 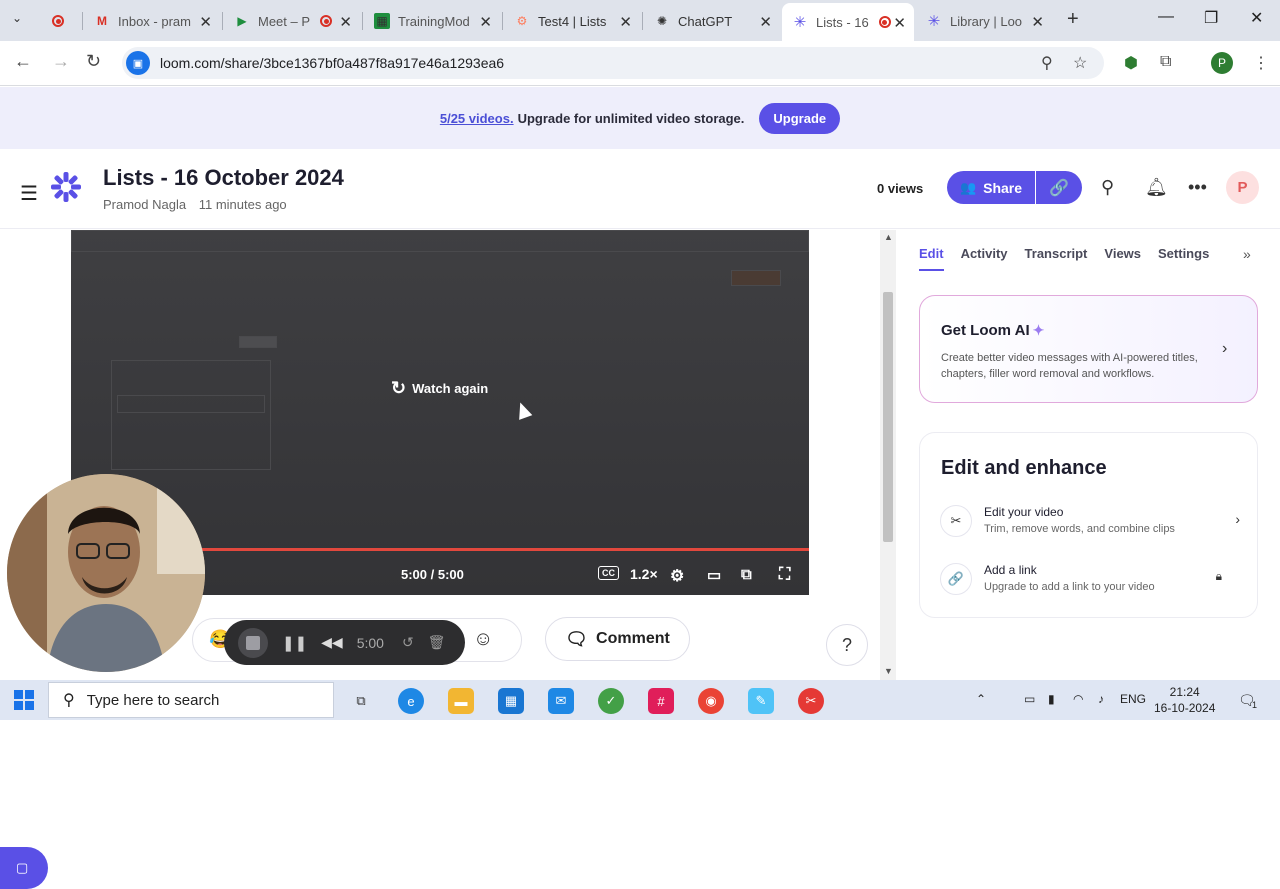 I want to click on webcam-bubble, so click(x=106, y=573).